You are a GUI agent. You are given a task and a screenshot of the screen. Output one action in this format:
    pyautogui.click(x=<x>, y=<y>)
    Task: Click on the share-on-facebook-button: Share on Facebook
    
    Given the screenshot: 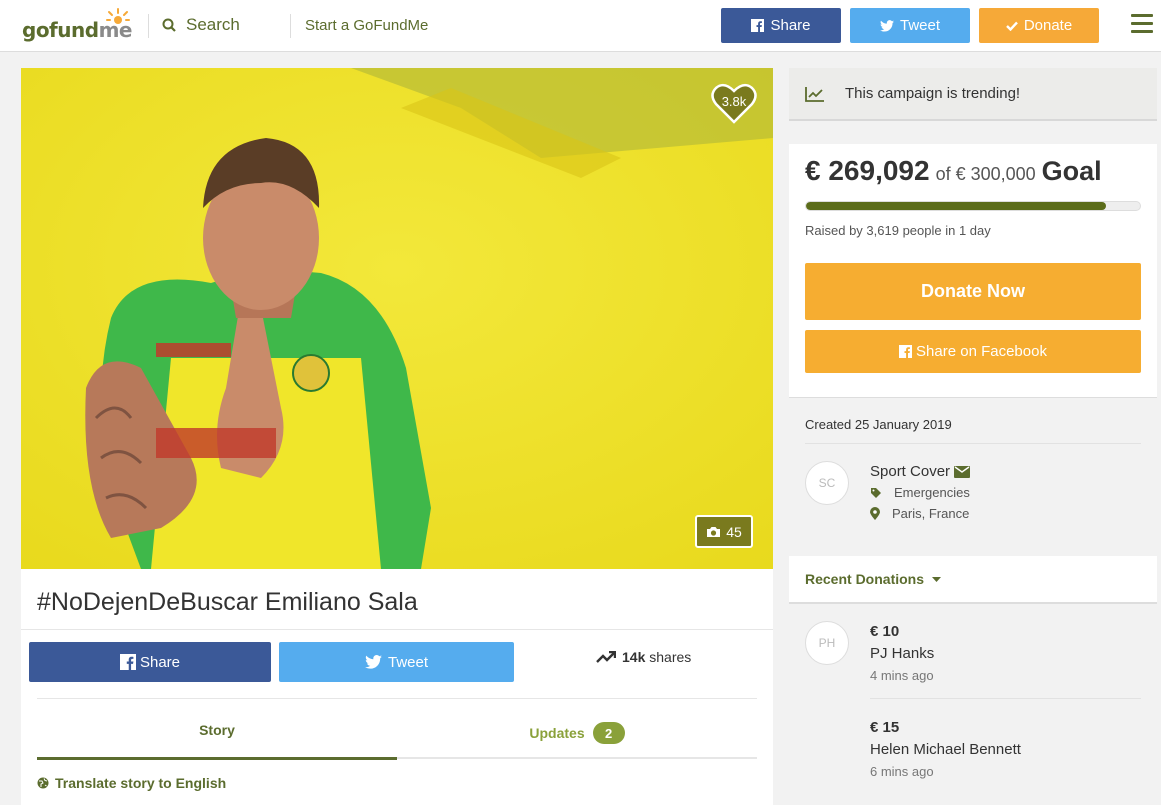 What is the action you would take?
    pyautogui.click(x=973, y=351)
    